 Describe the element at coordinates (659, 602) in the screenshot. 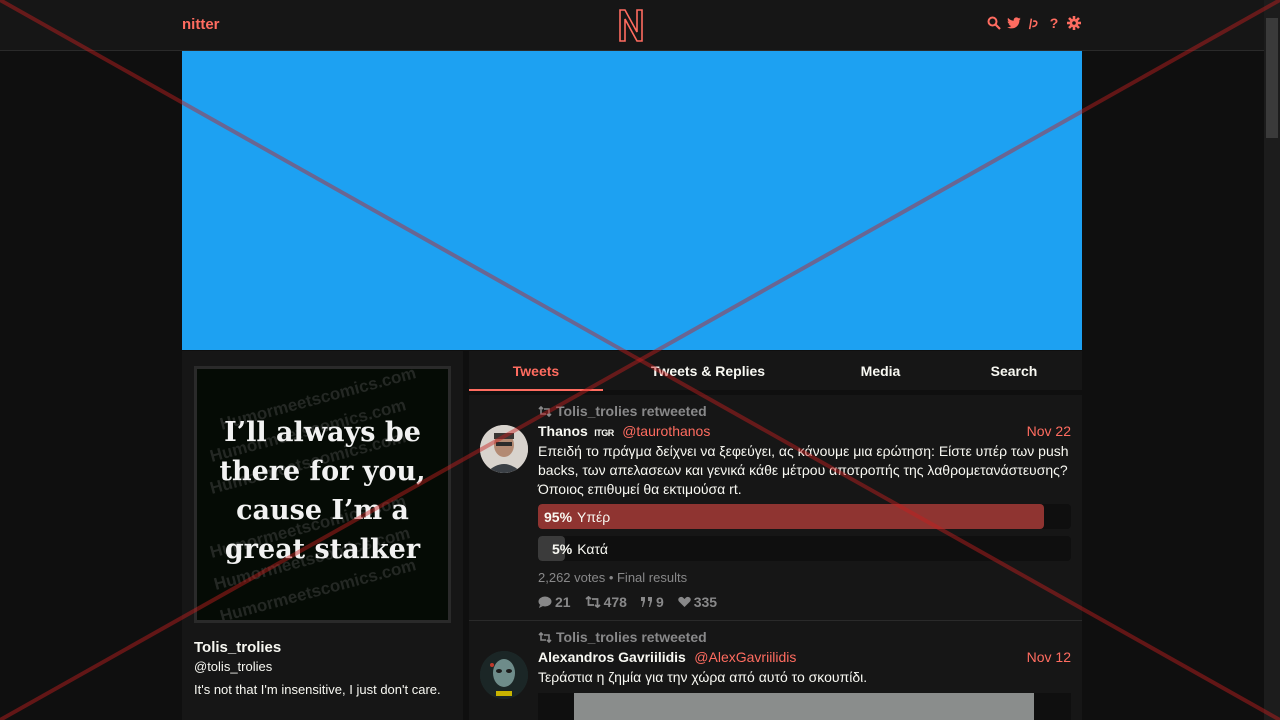

I see `quote-count: 9` at that location.